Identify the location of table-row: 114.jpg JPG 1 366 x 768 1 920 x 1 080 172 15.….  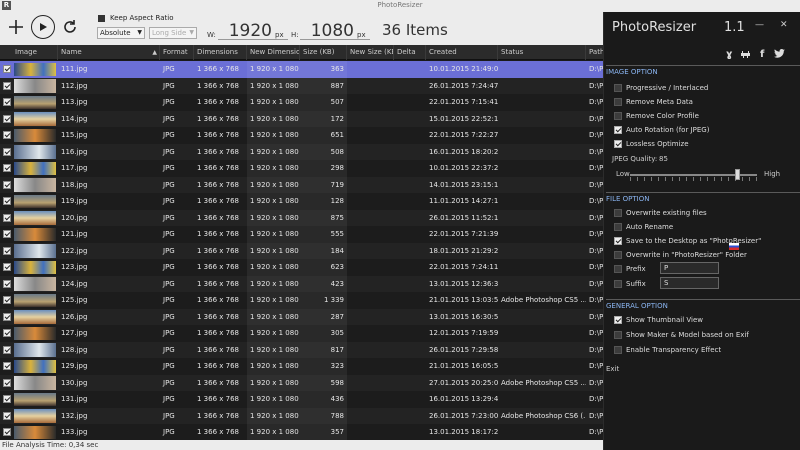
(302, 118).